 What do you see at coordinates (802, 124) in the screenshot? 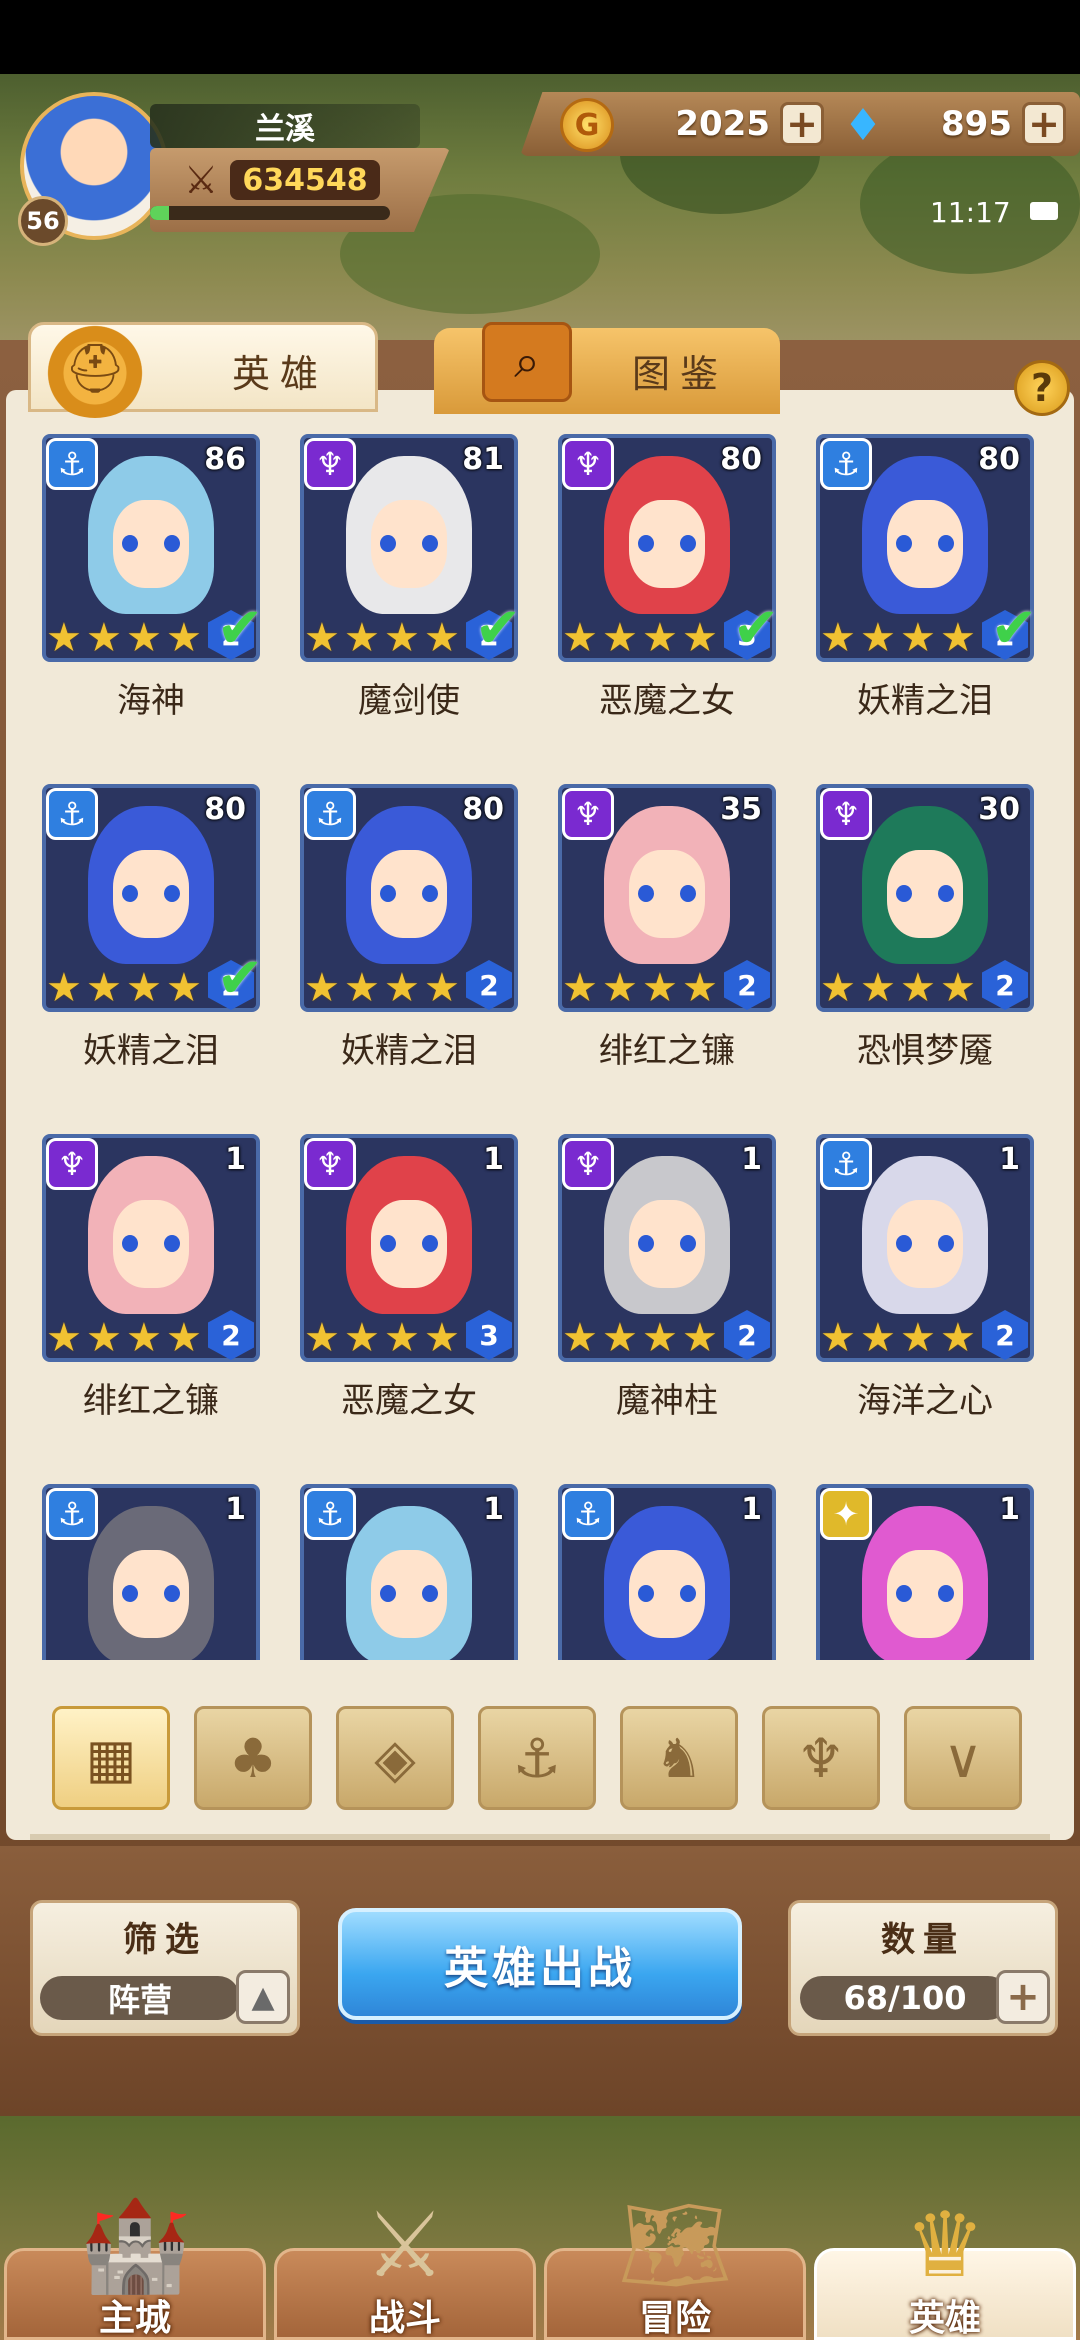
I see `add-gold-button: +` at bounding box center [802, 124].